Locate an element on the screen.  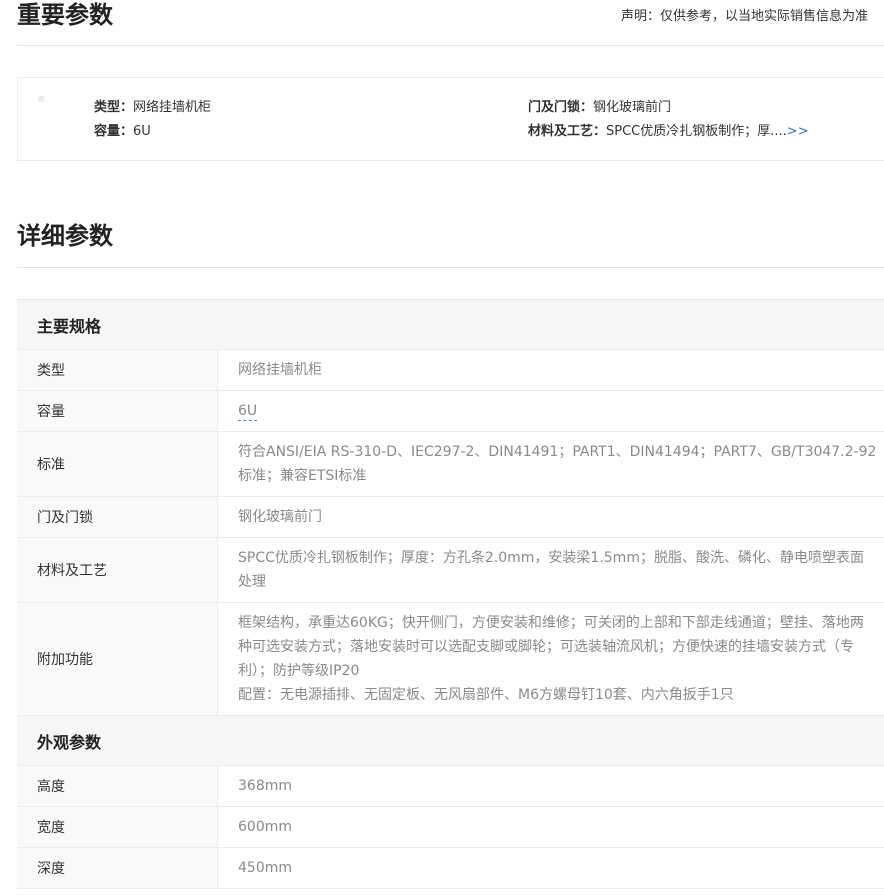
disclaimer-text: 声明：仅供参考，以当地实际销售信息为准 is located at coordinates (745, 16).